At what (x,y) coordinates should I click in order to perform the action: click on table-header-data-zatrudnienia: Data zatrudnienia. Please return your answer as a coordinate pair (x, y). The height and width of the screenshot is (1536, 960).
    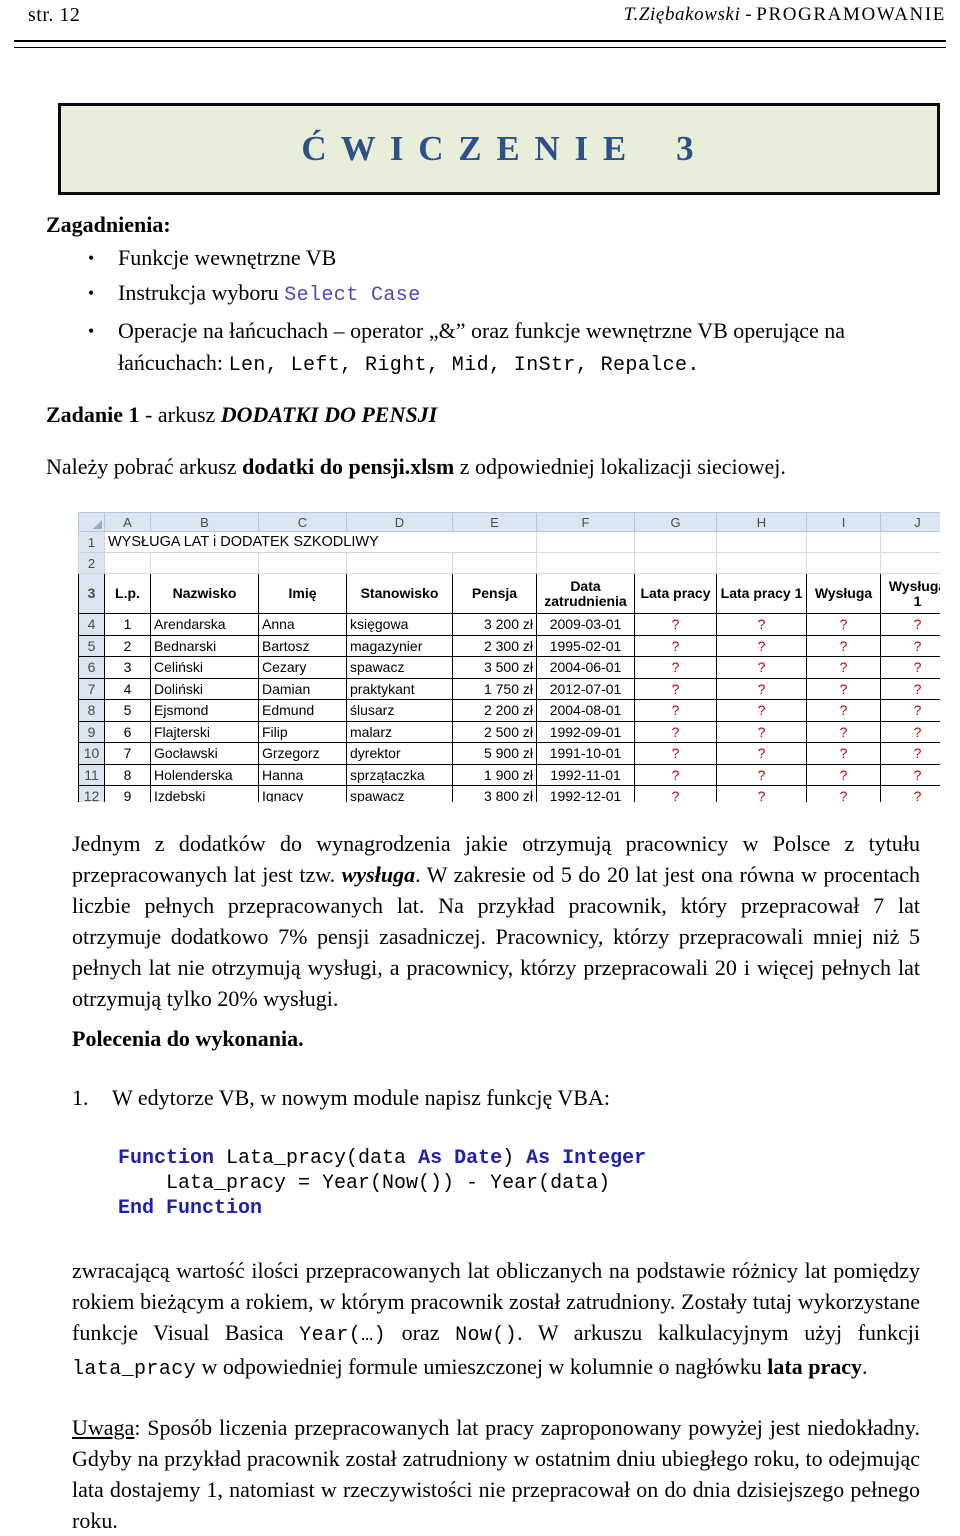
    Looking at the image, I should click on (585, 593).